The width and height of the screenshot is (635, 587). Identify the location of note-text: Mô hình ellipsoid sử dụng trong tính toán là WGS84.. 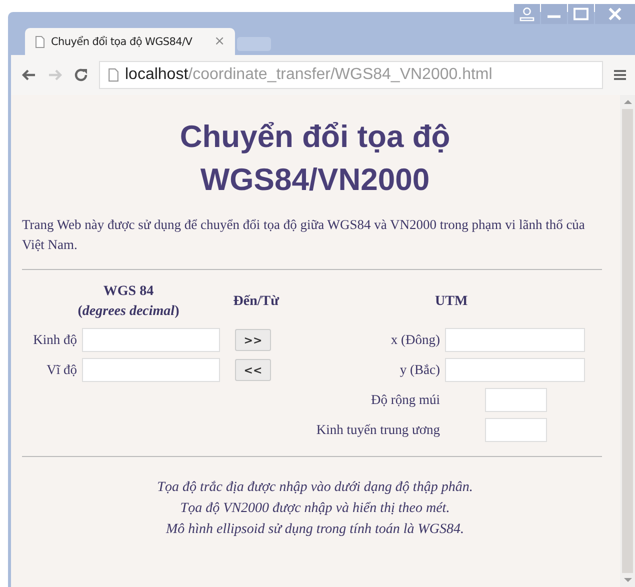
(314, 530).